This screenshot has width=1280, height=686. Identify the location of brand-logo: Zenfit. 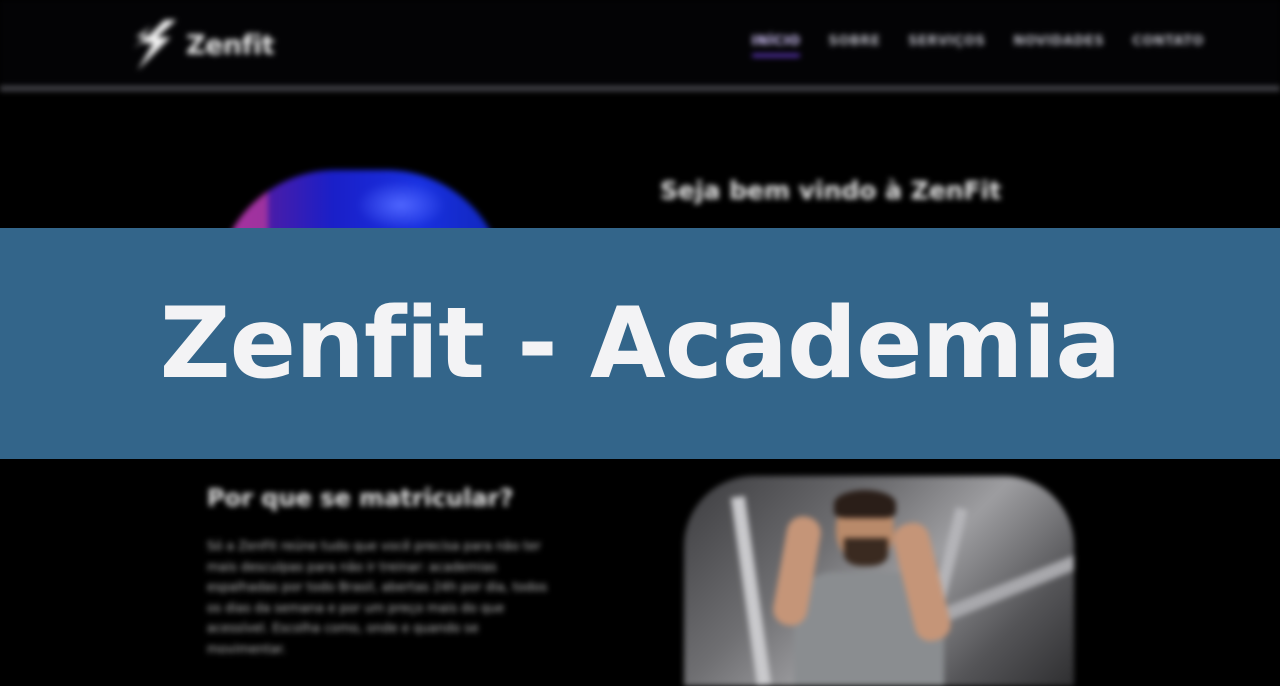
(201, 45).